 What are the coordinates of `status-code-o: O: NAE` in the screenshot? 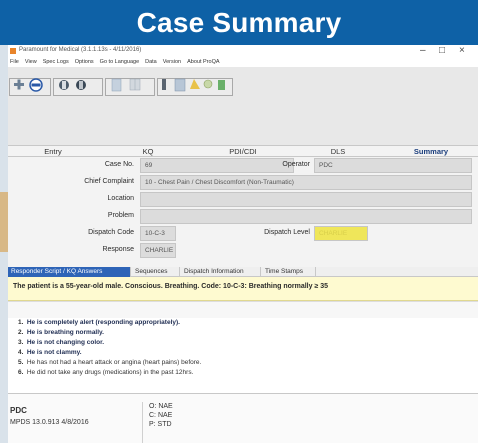 It's located at (161, 406).